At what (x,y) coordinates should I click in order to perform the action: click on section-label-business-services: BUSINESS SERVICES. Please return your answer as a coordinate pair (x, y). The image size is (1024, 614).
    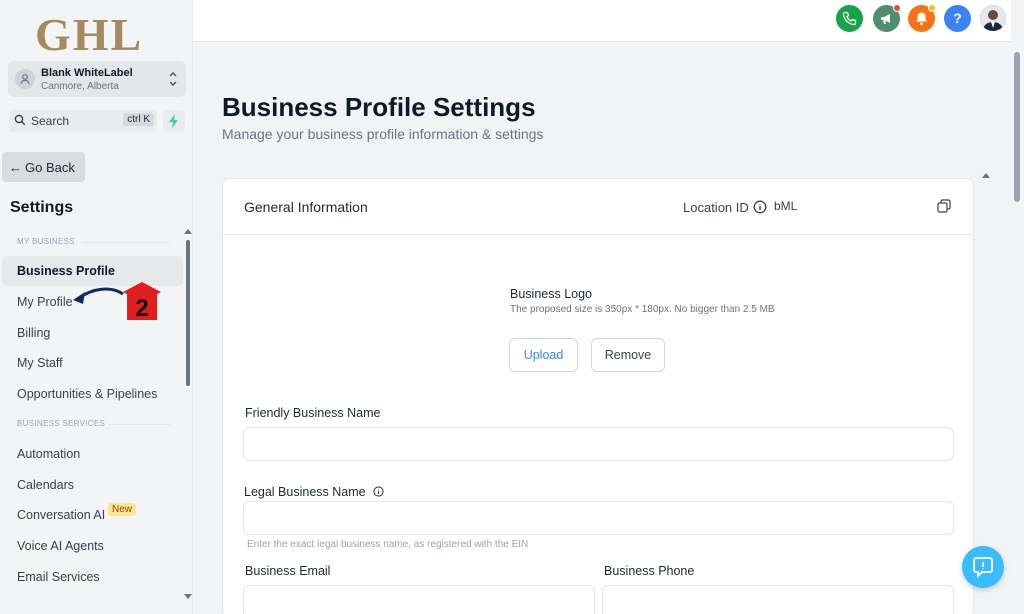
    Looking at the image, I should click on (61, 423).